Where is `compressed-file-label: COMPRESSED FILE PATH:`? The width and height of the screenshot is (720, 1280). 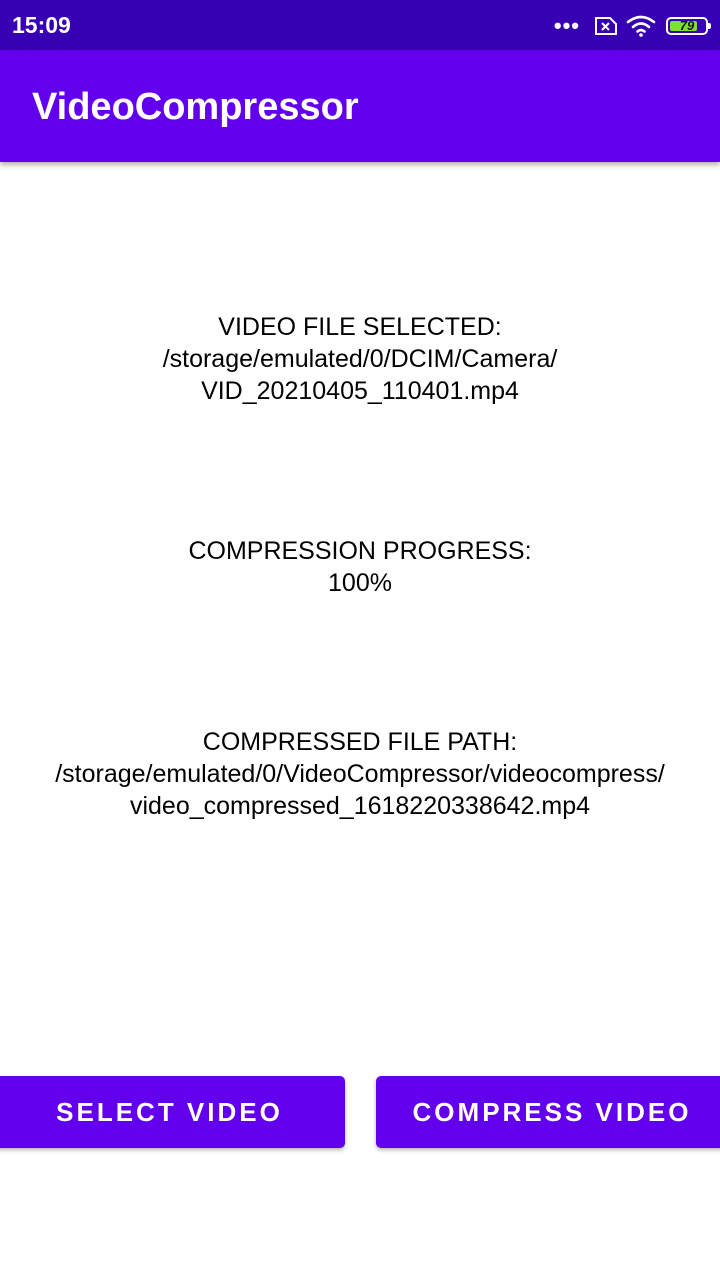 compressed-file-label: COMPRESSED FILE PATH: is located at coordinates (360, 742).